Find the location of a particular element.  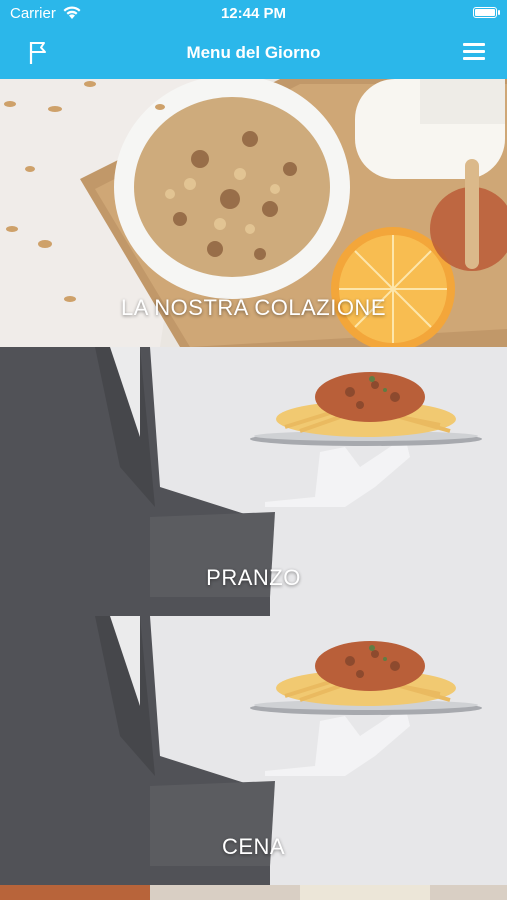

next-section-peek is located at coordinates (253, 892).